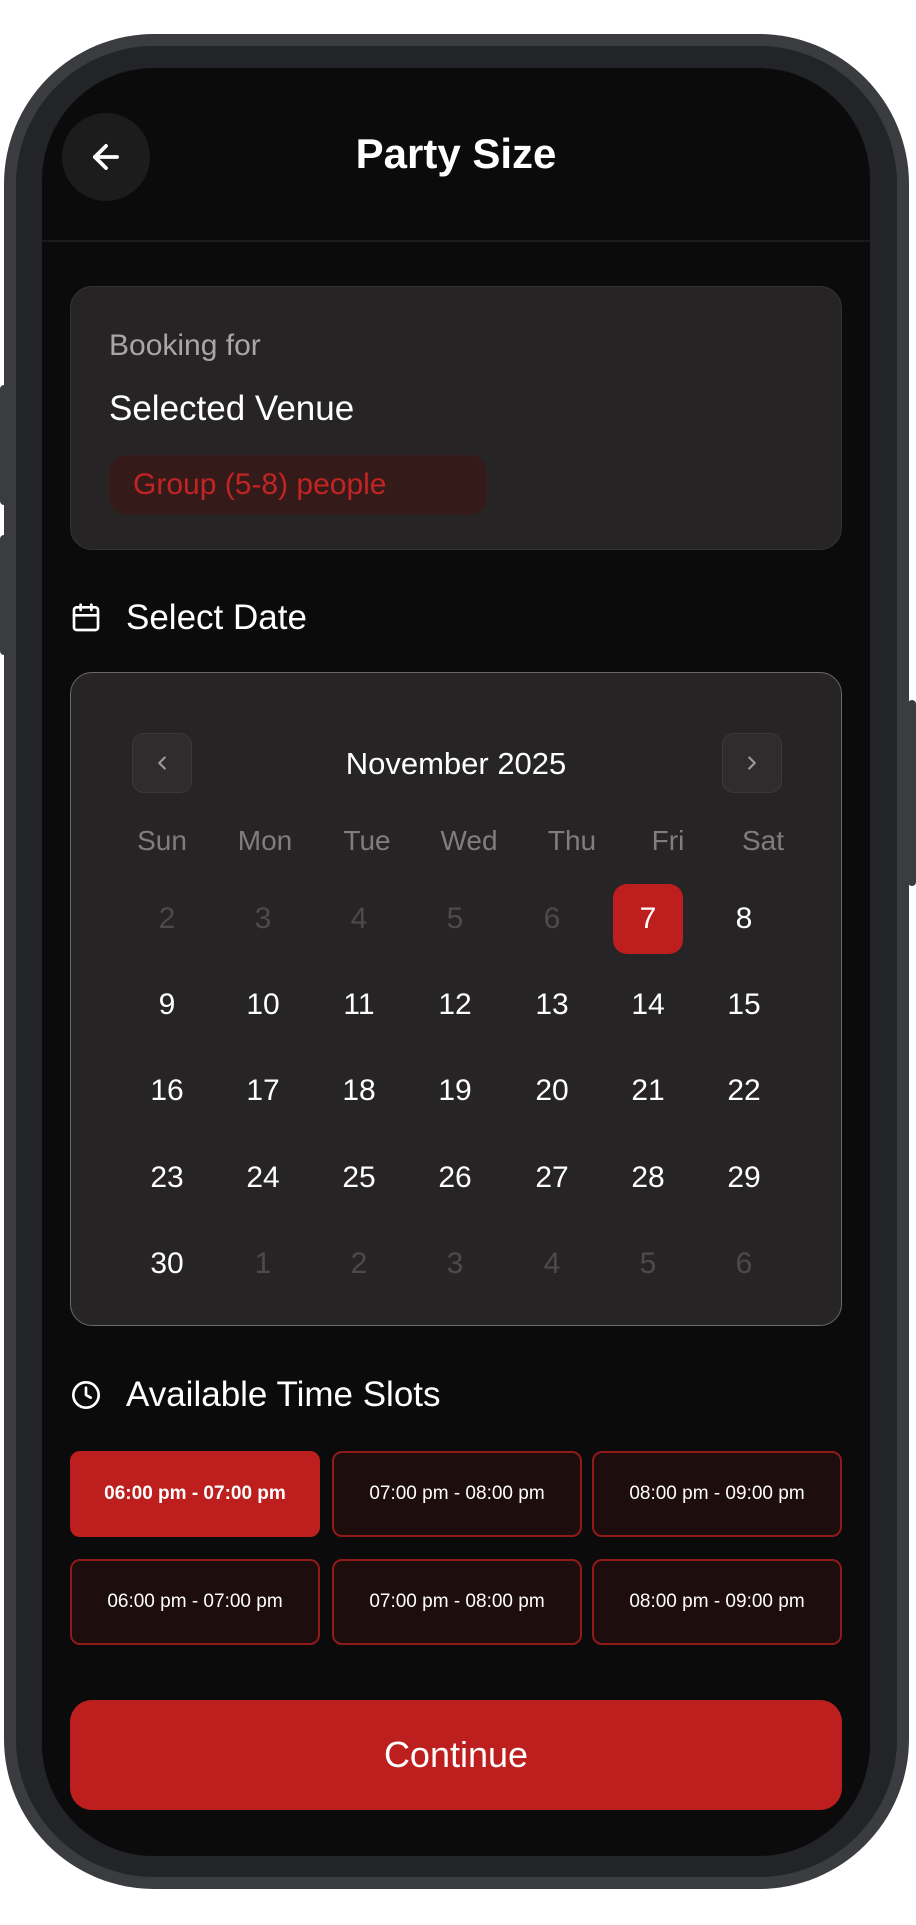 The height and width of the screenshot is (1925, 916). What do you see at coordinates (216, 617) in the screenshot?
I see `select-date-label: Select Date` at bounding box center [216, 617].